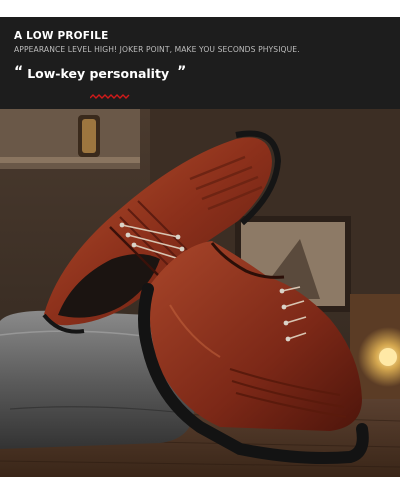 This screenshot has height=477, width=400. I want to click on tagline-text: Low-key personality, so click(98, 73).